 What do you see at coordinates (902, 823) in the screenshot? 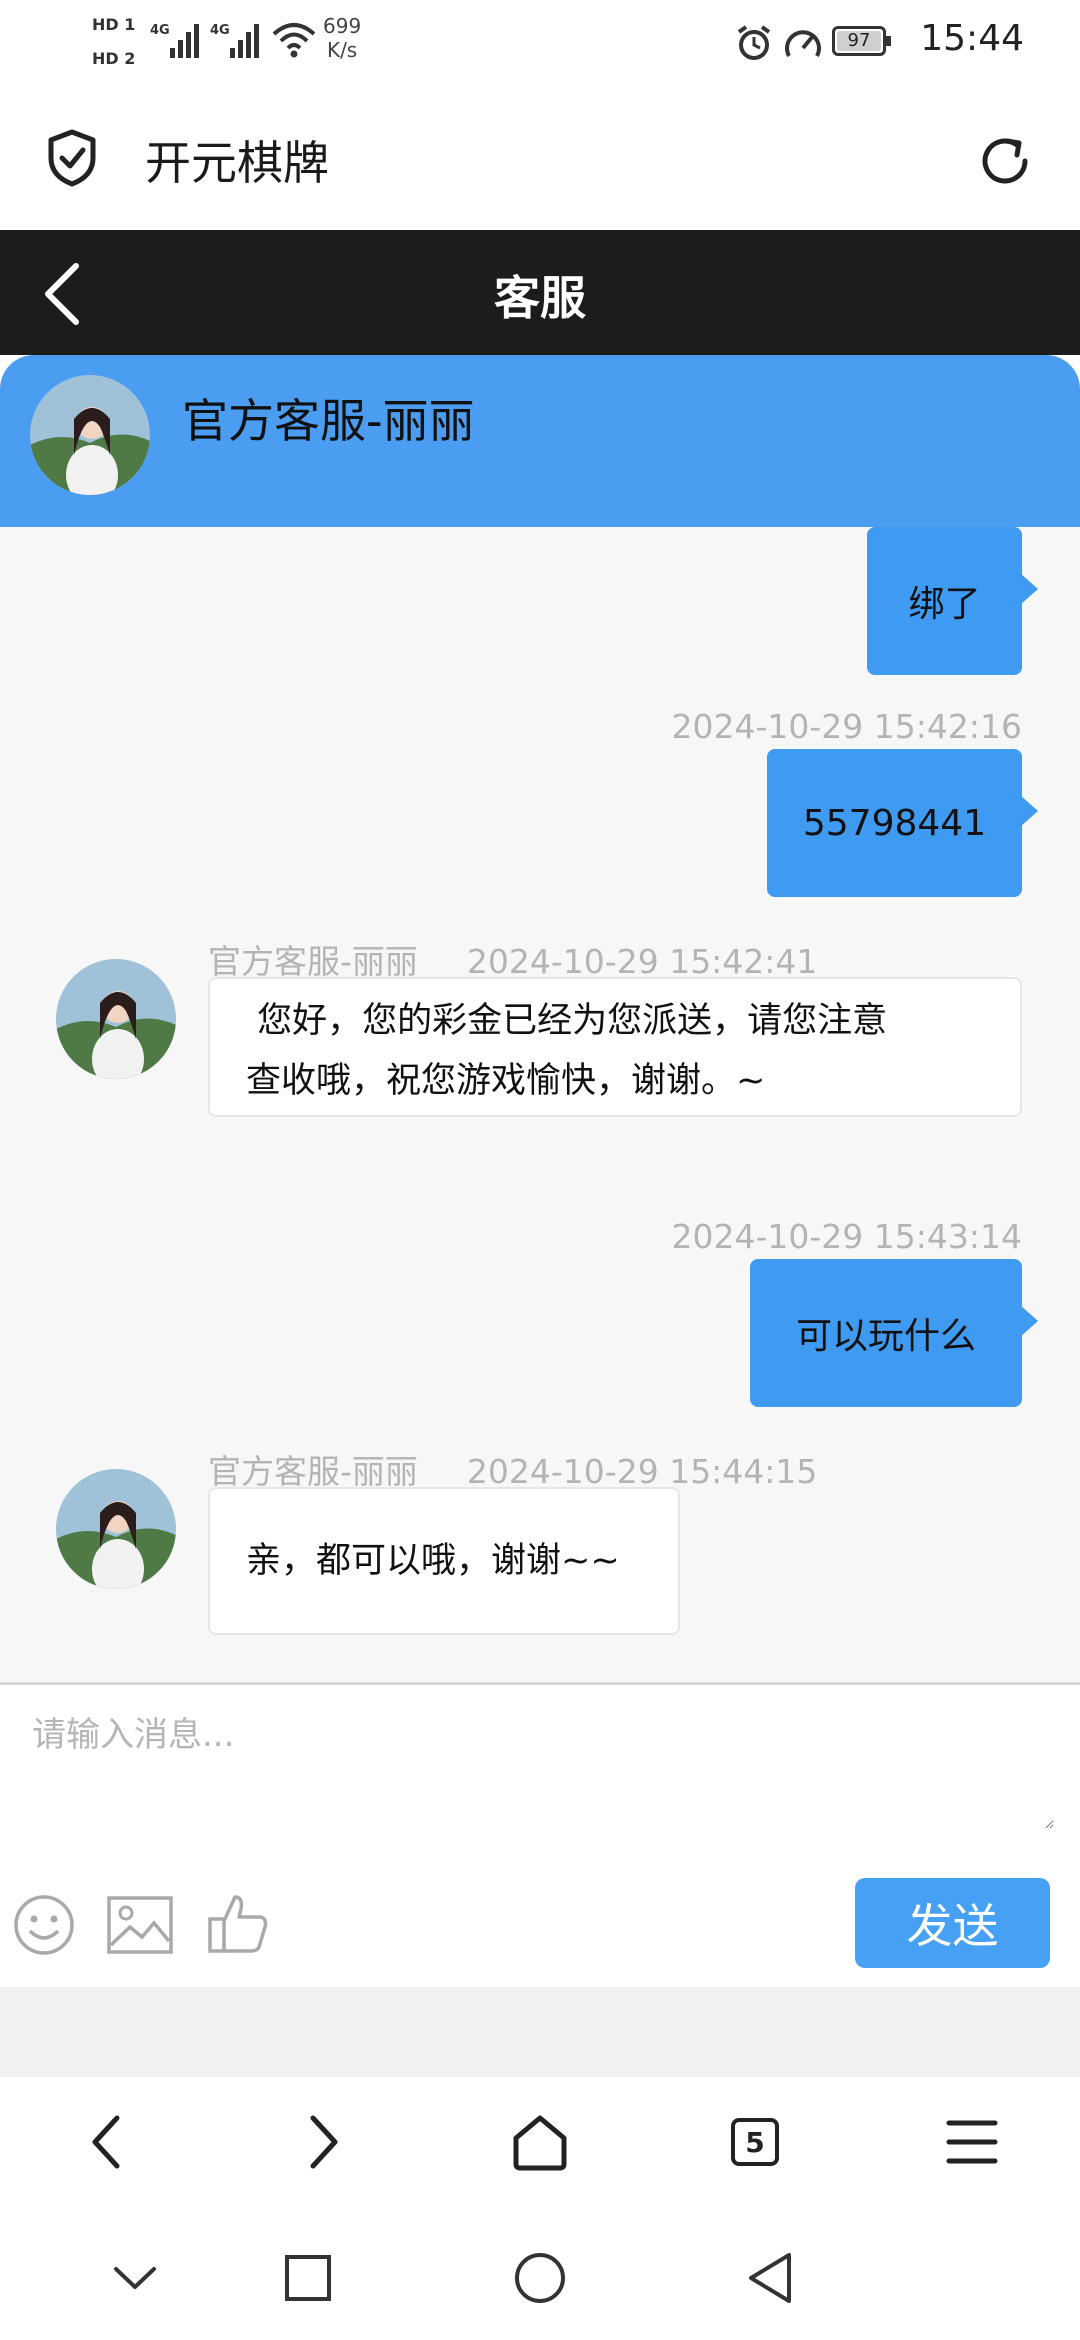
I see `message-bubble-outgoing: 55798441` at bounding box center [902, 823].